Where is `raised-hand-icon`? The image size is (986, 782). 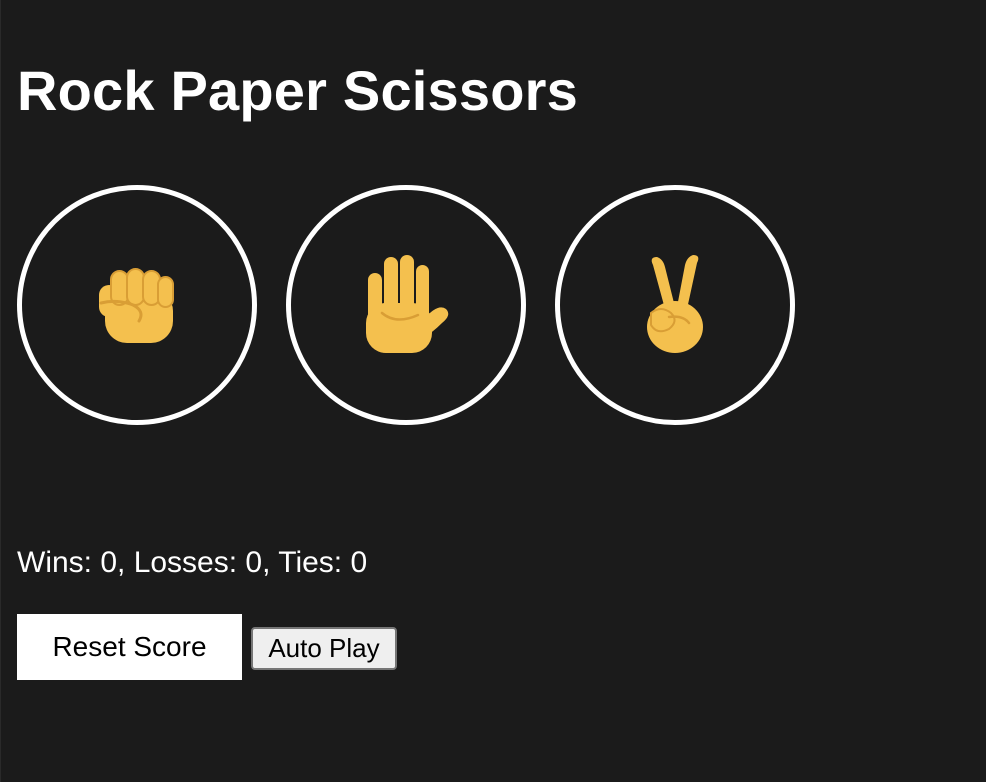
raised-hand-icon is located at coordinates (407, 304).